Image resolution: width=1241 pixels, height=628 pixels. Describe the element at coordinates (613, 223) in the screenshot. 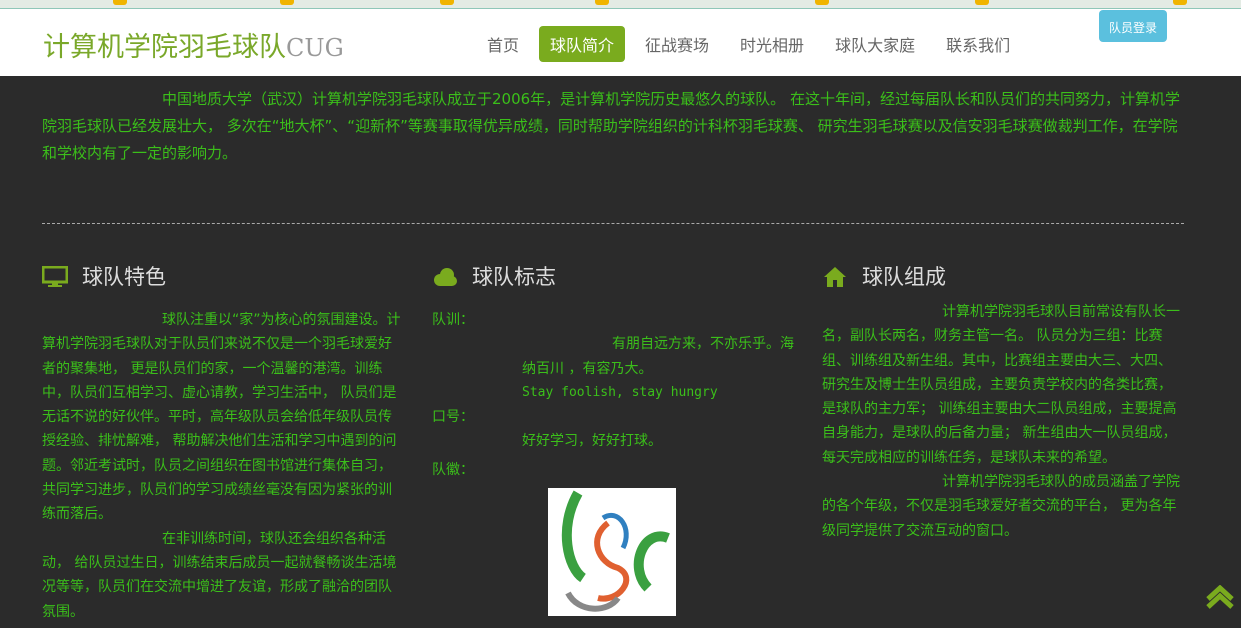

I see `divider` at that location.